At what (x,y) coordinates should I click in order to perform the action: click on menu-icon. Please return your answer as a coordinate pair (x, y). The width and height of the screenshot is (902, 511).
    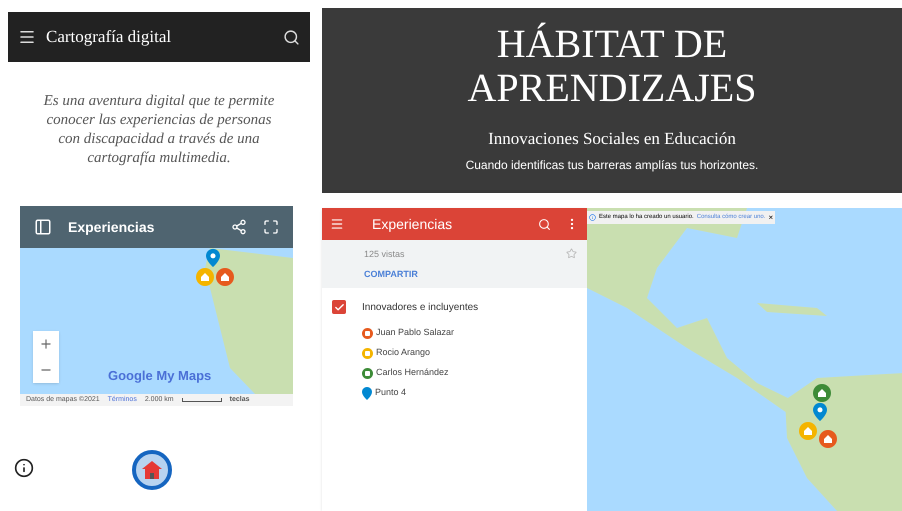
    Looking at the image, I should click on (27, 37).